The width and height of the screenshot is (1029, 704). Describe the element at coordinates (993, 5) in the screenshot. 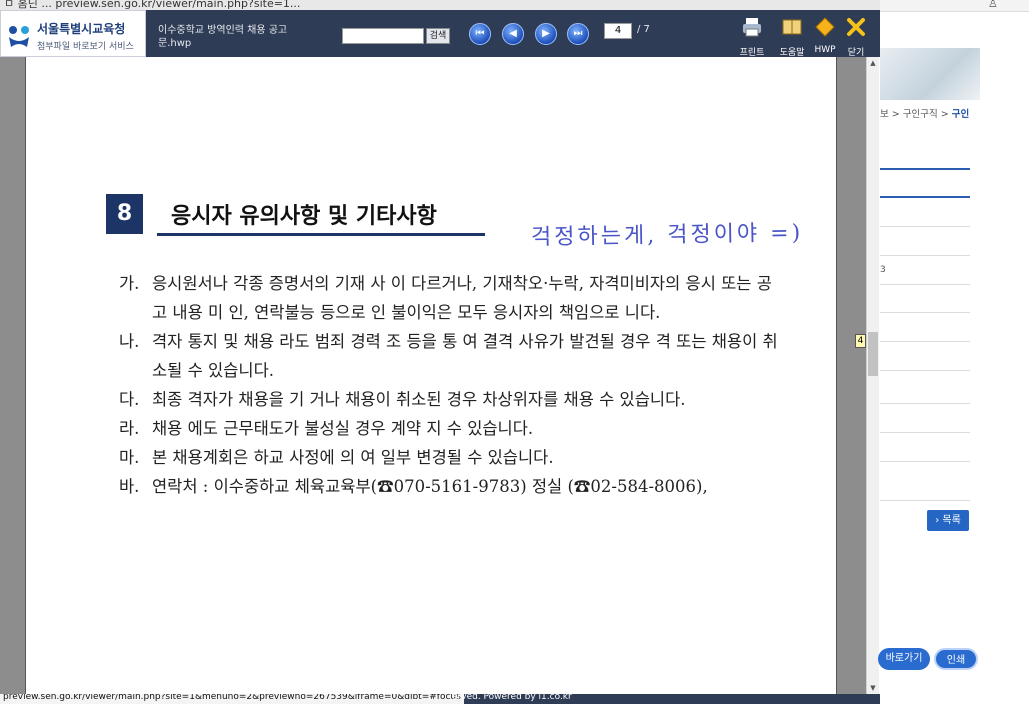

I see `person-search-icon: ♙` at that location.